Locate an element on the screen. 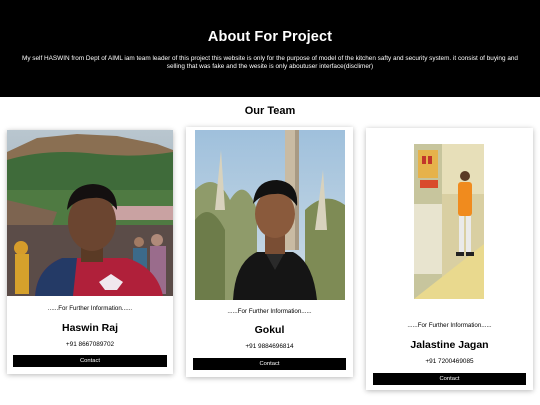 This screenshot has height=405, width=540. member-phone: +91 7200469085 is located at coordinates (449, 361).